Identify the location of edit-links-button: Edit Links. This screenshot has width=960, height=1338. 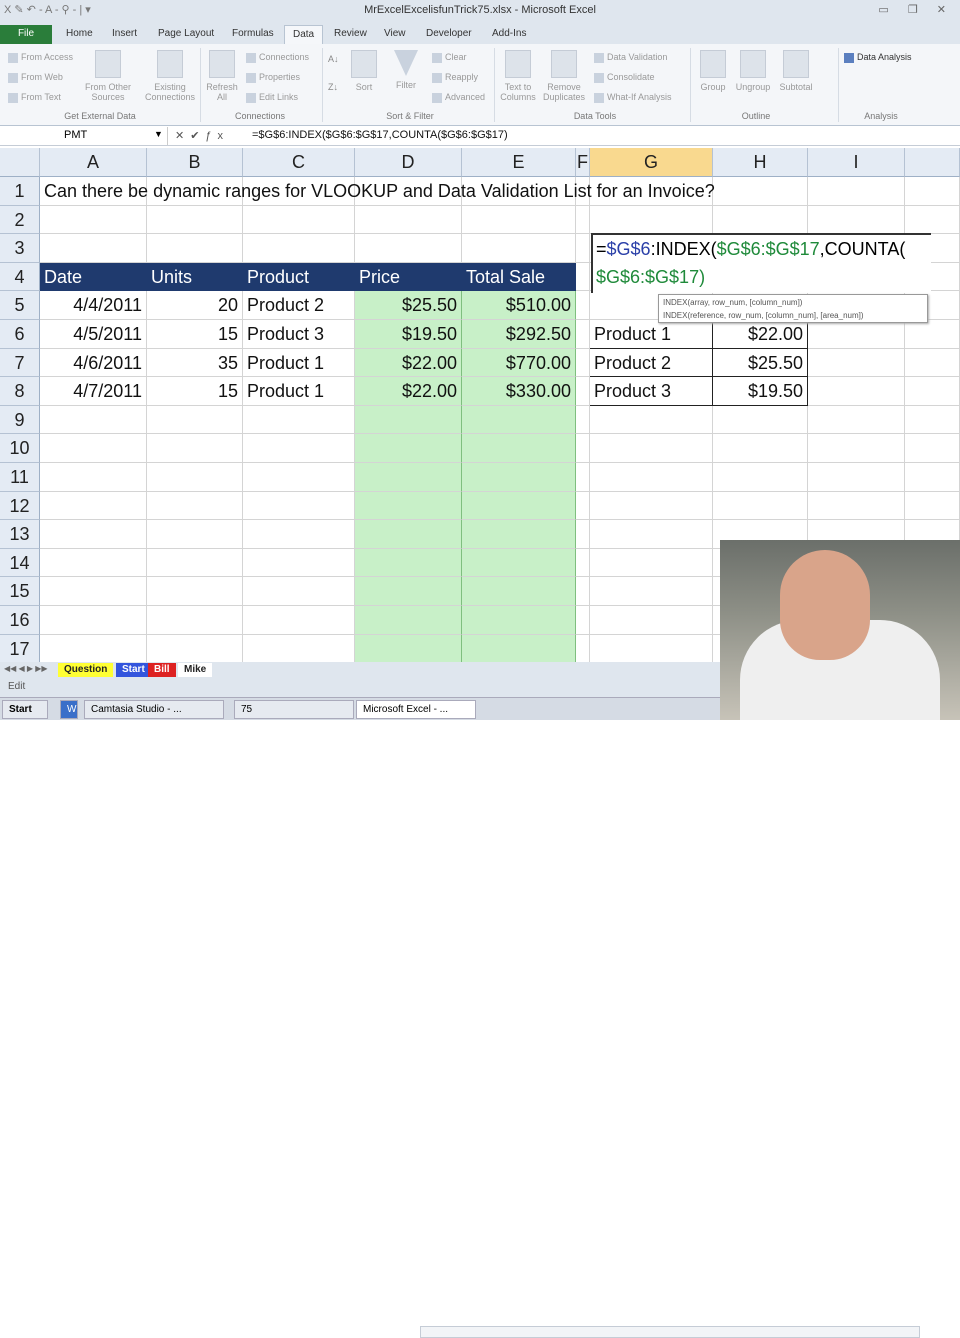
(272, 97).